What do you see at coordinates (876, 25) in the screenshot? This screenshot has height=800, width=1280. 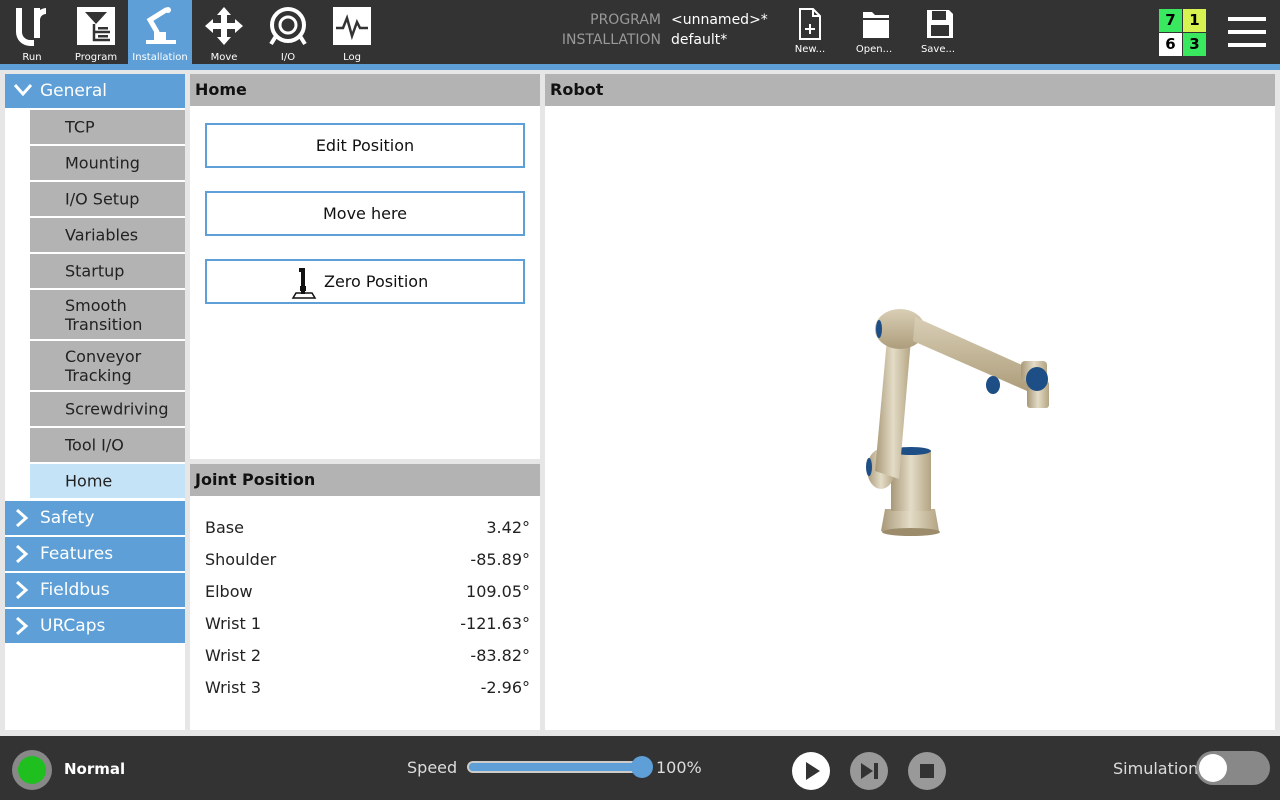 I see `open-folder-icon` at bounding box center [876, 25].